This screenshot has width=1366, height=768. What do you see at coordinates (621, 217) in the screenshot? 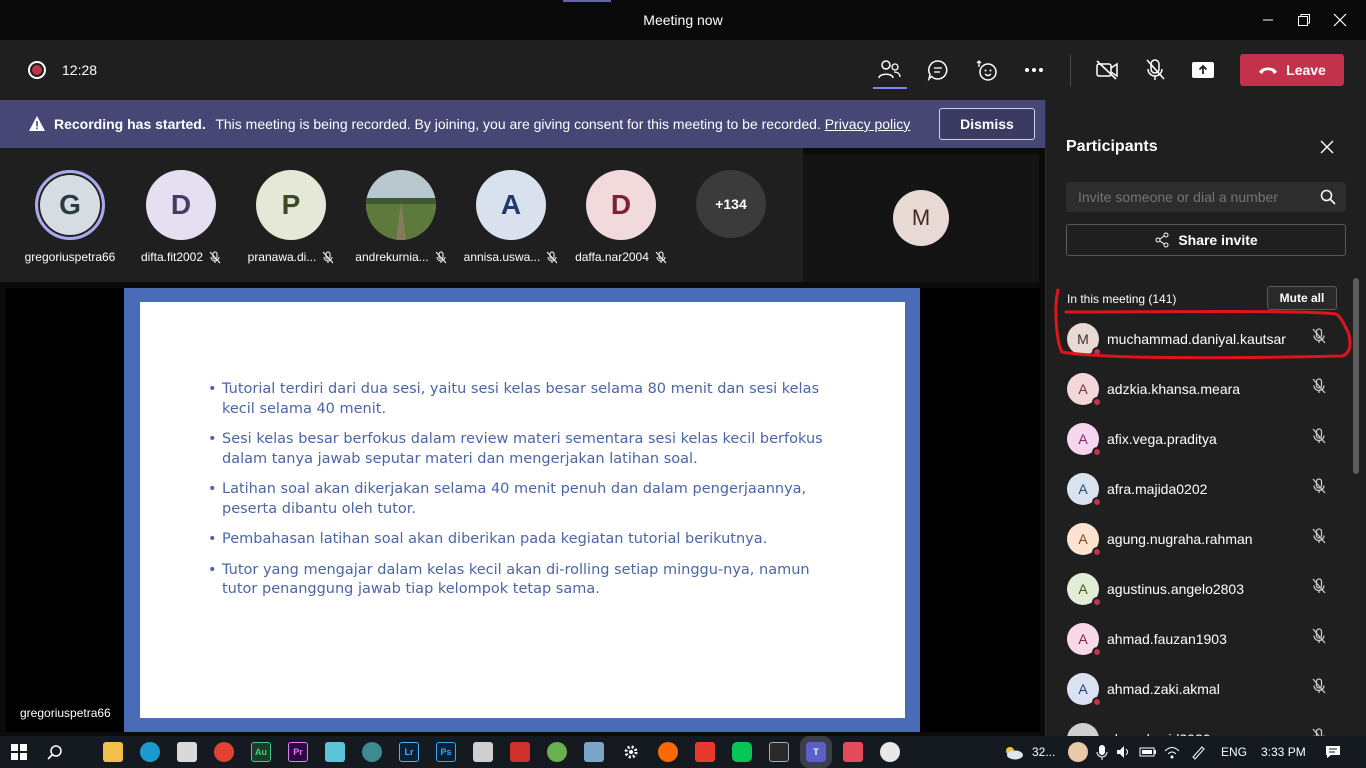
I see `video-tile: D daffa.nar2004` at bounding box center [621, 217].